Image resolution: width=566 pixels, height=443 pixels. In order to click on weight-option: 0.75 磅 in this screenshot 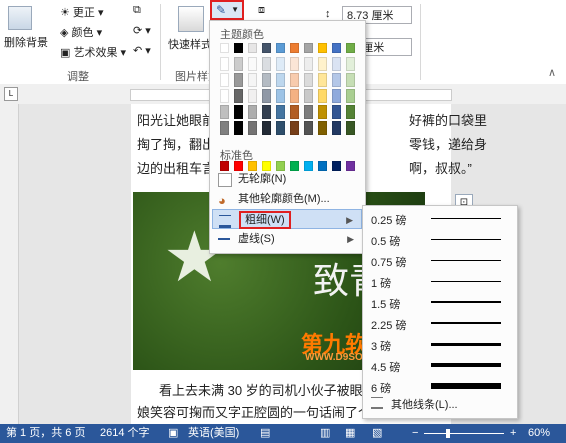, I will do `click(440, 260)`.